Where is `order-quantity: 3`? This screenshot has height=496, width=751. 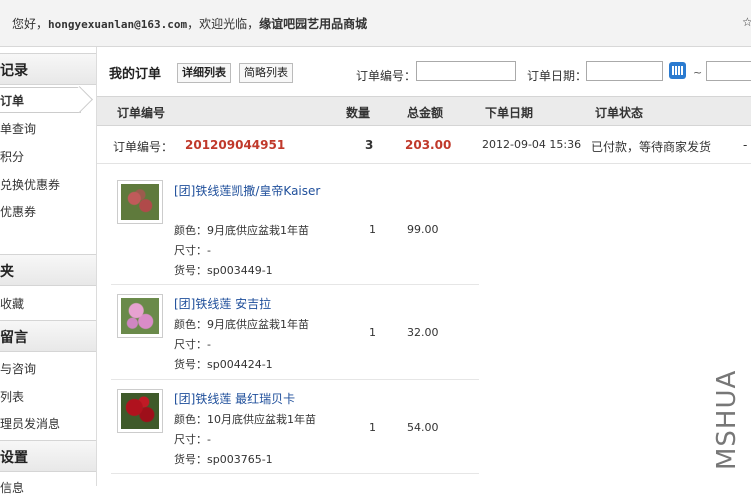
order-quantity: 3 is located at coordinates (369, 145).